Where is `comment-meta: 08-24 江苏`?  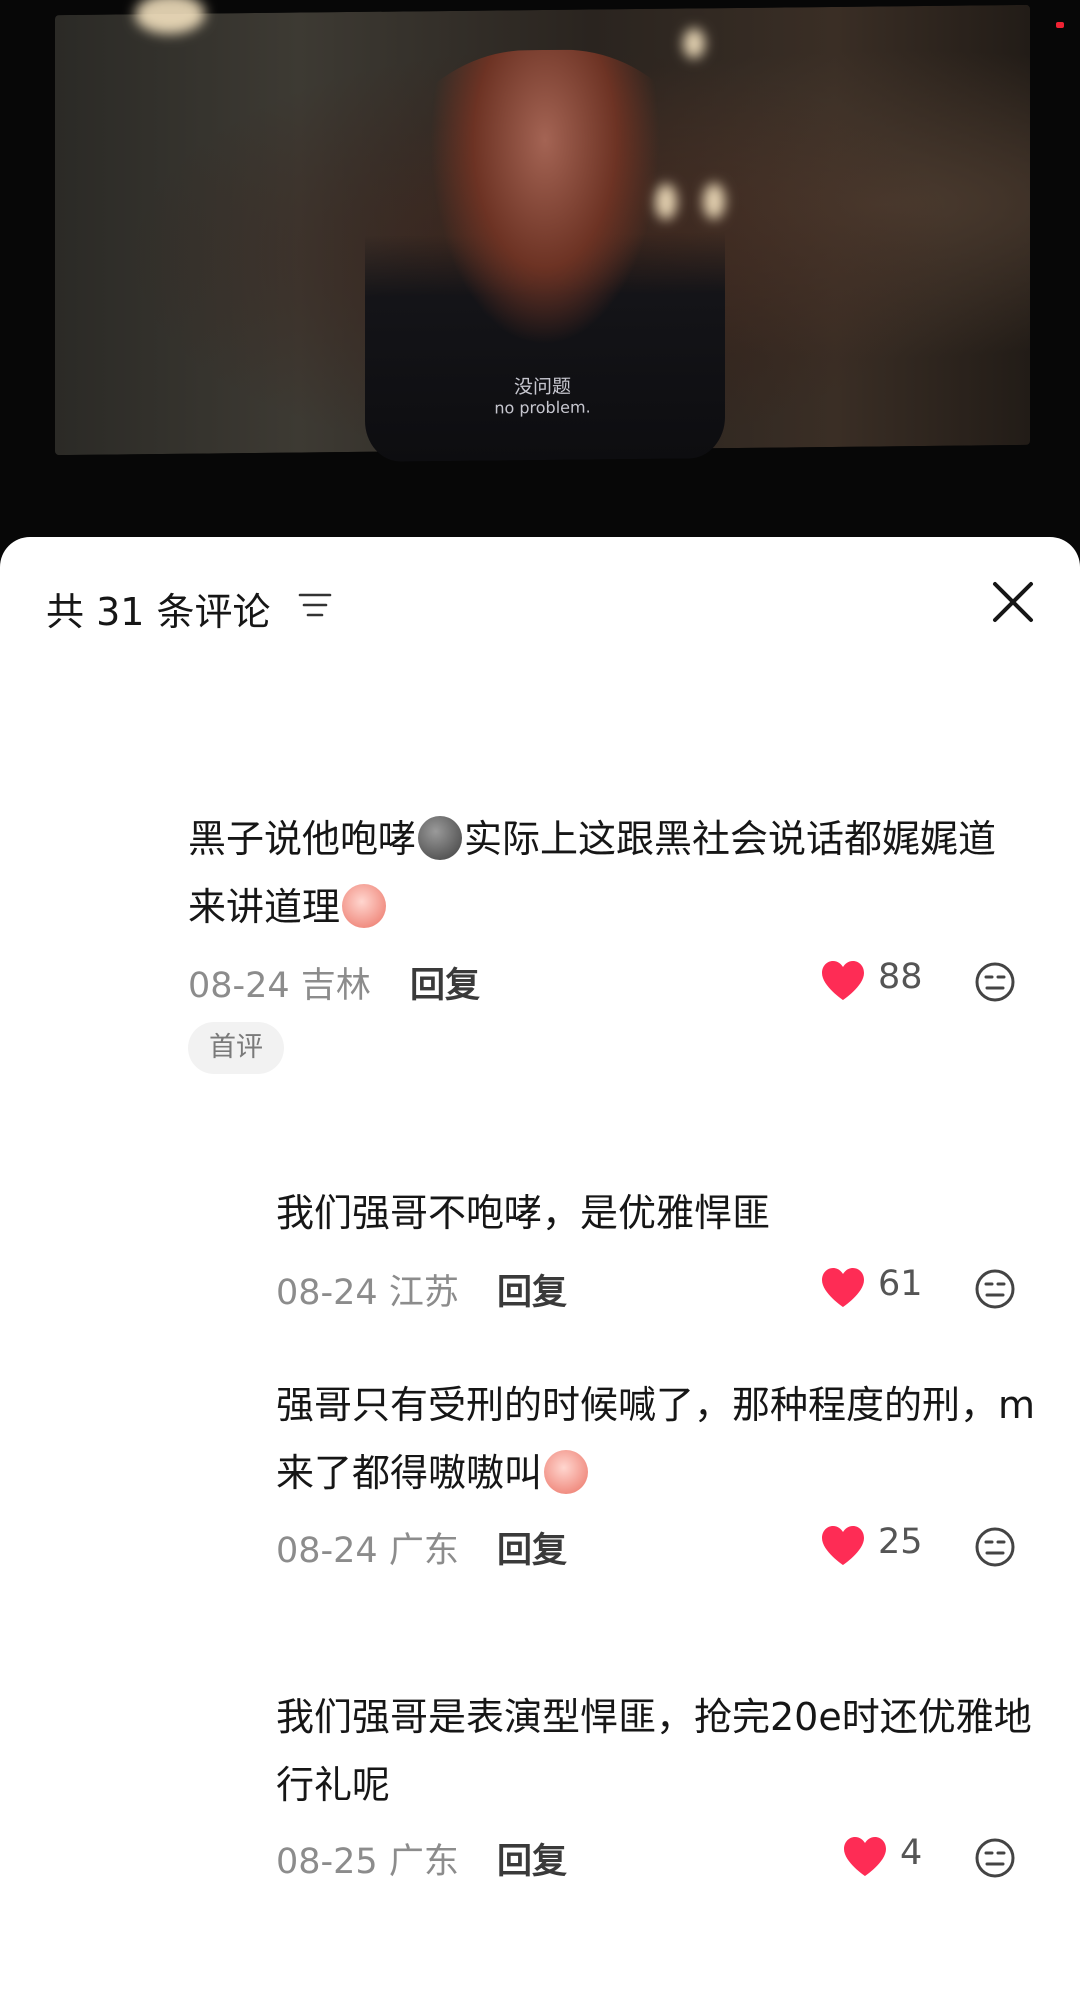
comment-meta: 08-24 江苏 is located at coordinates (367, 1289).